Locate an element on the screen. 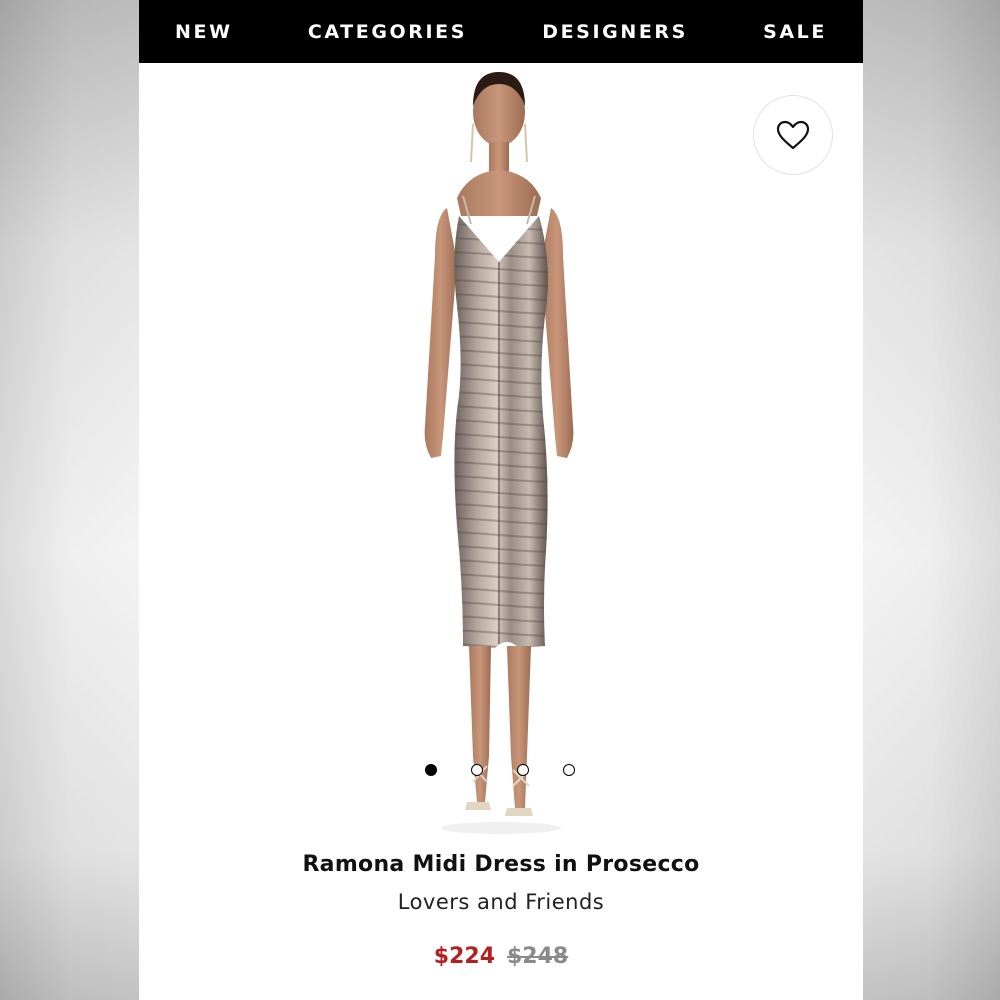  left-backdrop is located at coordinates (69, 500).